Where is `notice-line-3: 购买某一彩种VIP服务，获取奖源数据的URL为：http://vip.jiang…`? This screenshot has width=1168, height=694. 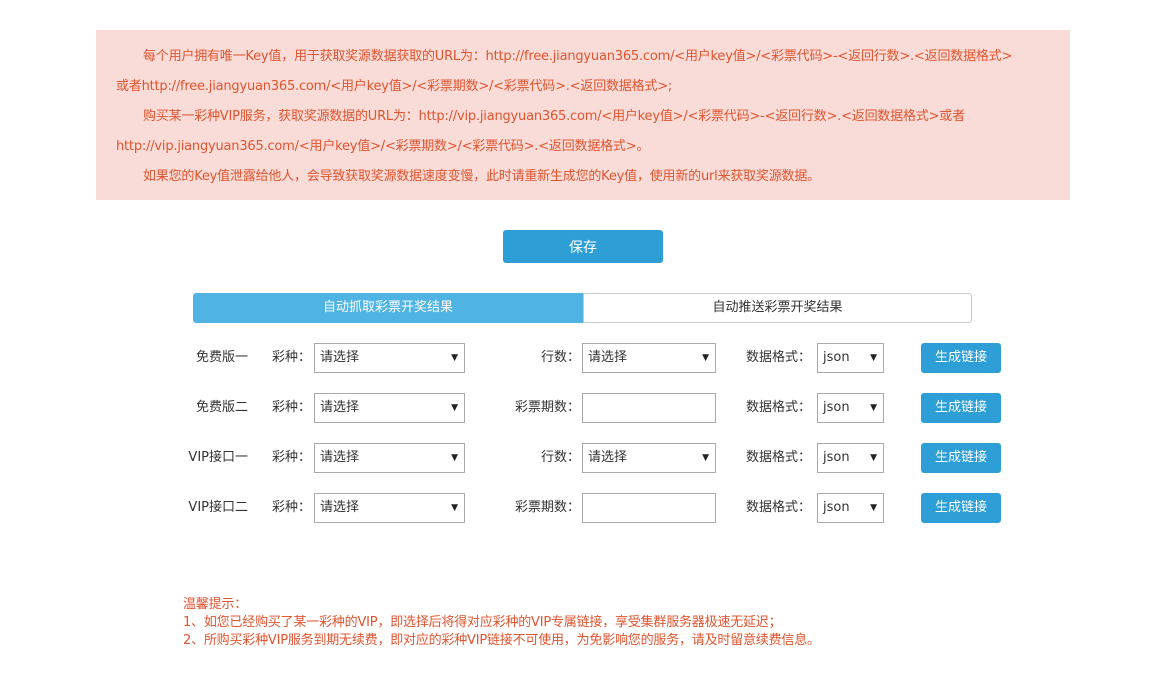
notice-line-3: 购买某一彩种VIP服务，获取奖源数据的URL为：http://vip.jiang… is located at coordinates (554, 116).